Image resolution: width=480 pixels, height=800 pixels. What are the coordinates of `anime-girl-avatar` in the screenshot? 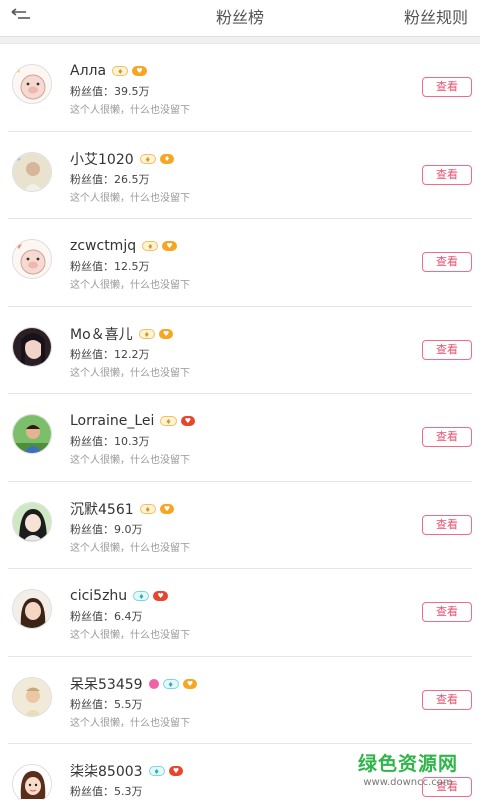 It's located at (32, 521).